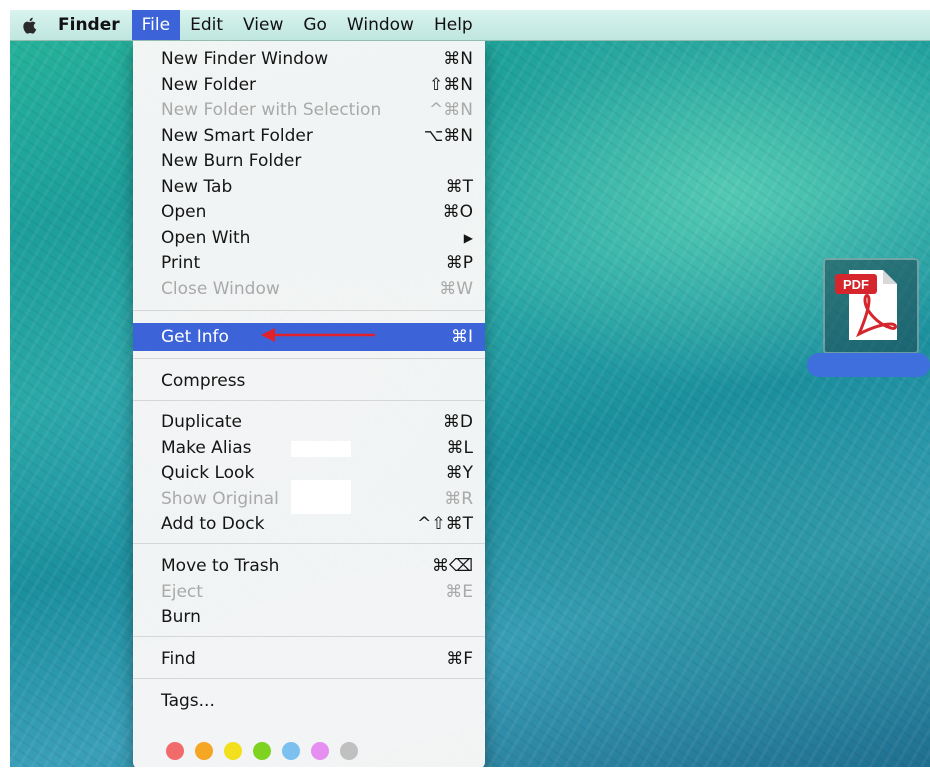  What do you see at coordinates (315, 25) in the screenshot?
I see `menubar-go: Go` at bounding box center [315, 25].